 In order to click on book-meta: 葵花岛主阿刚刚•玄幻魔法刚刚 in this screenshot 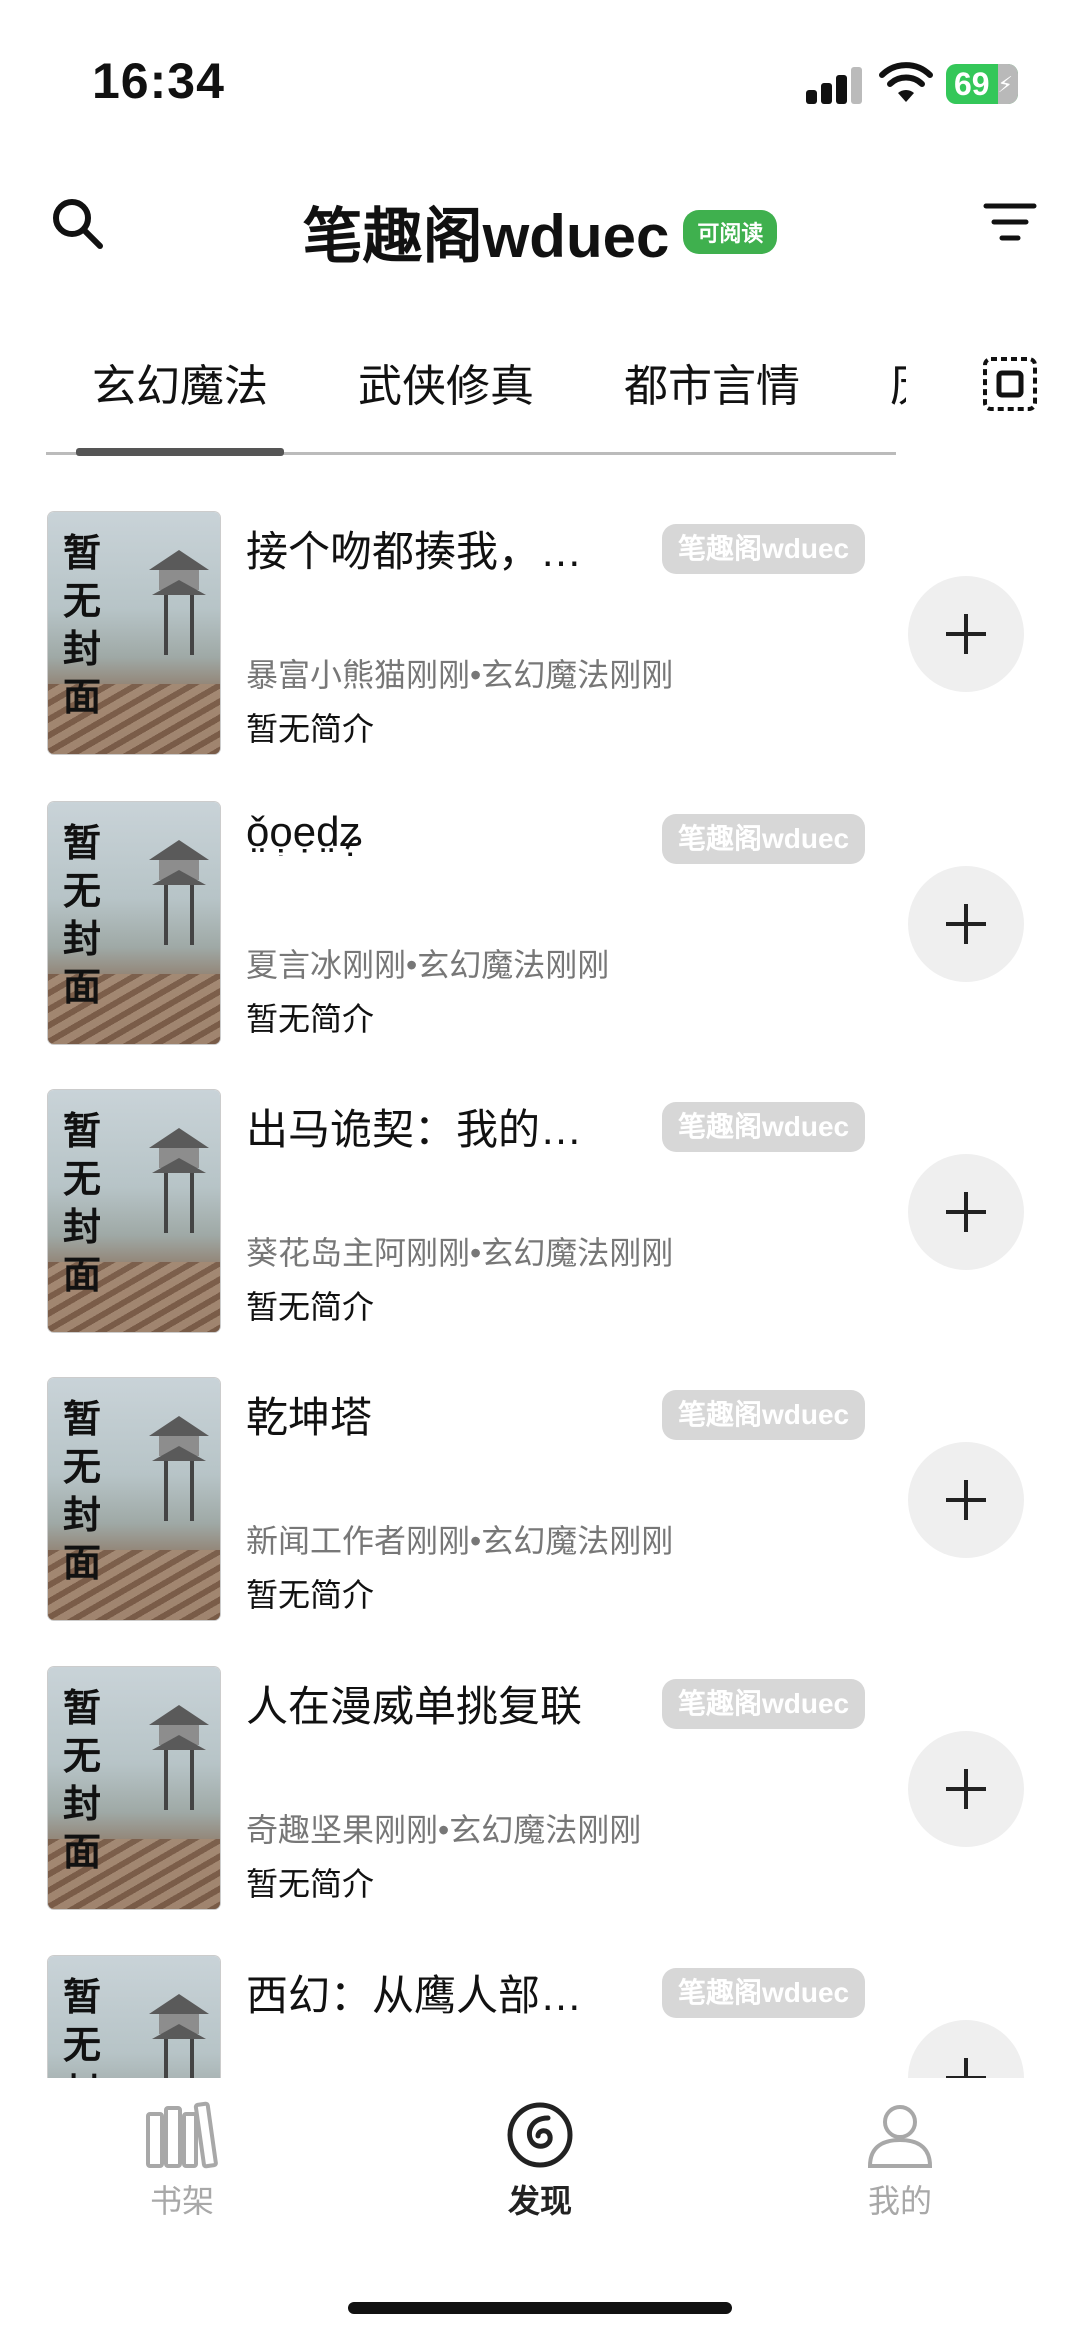, I will do `click(460, 1253)`.